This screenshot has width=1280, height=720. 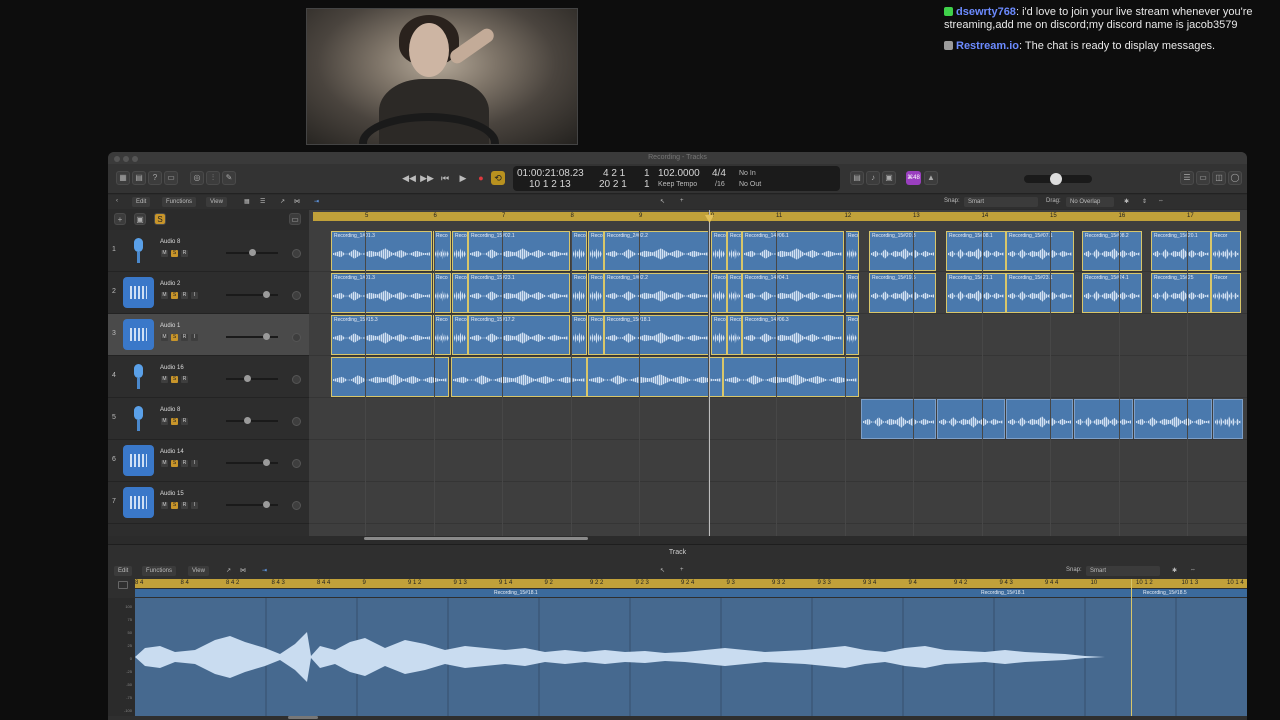 What do you see at coordinates (172, 368) in the screenshot?
I see `track-name: Audio 16` at bounding box center [172, 368].